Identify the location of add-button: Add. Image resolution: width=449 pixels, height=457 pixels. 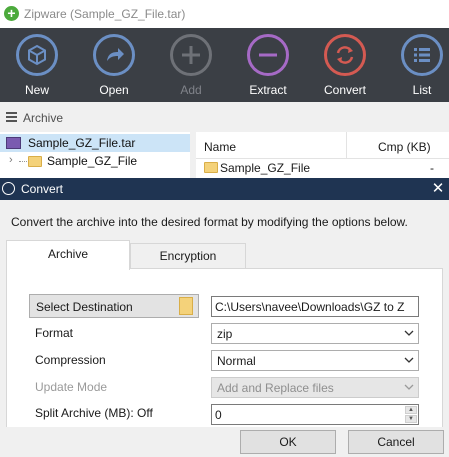
(193, 65).